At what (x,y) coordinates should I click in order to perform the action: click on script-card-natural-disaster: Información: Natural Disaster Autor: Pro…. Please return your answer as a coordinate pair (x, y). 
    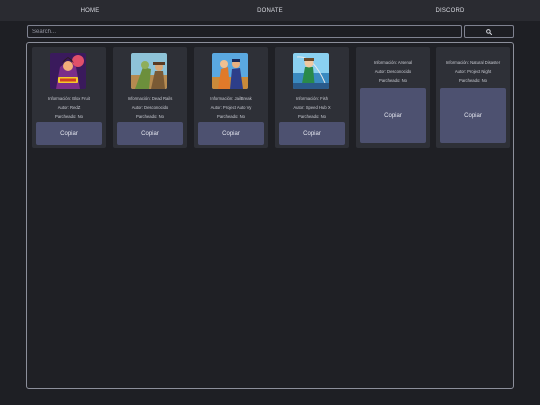
    Looking at the image, I should click on (473, 97).